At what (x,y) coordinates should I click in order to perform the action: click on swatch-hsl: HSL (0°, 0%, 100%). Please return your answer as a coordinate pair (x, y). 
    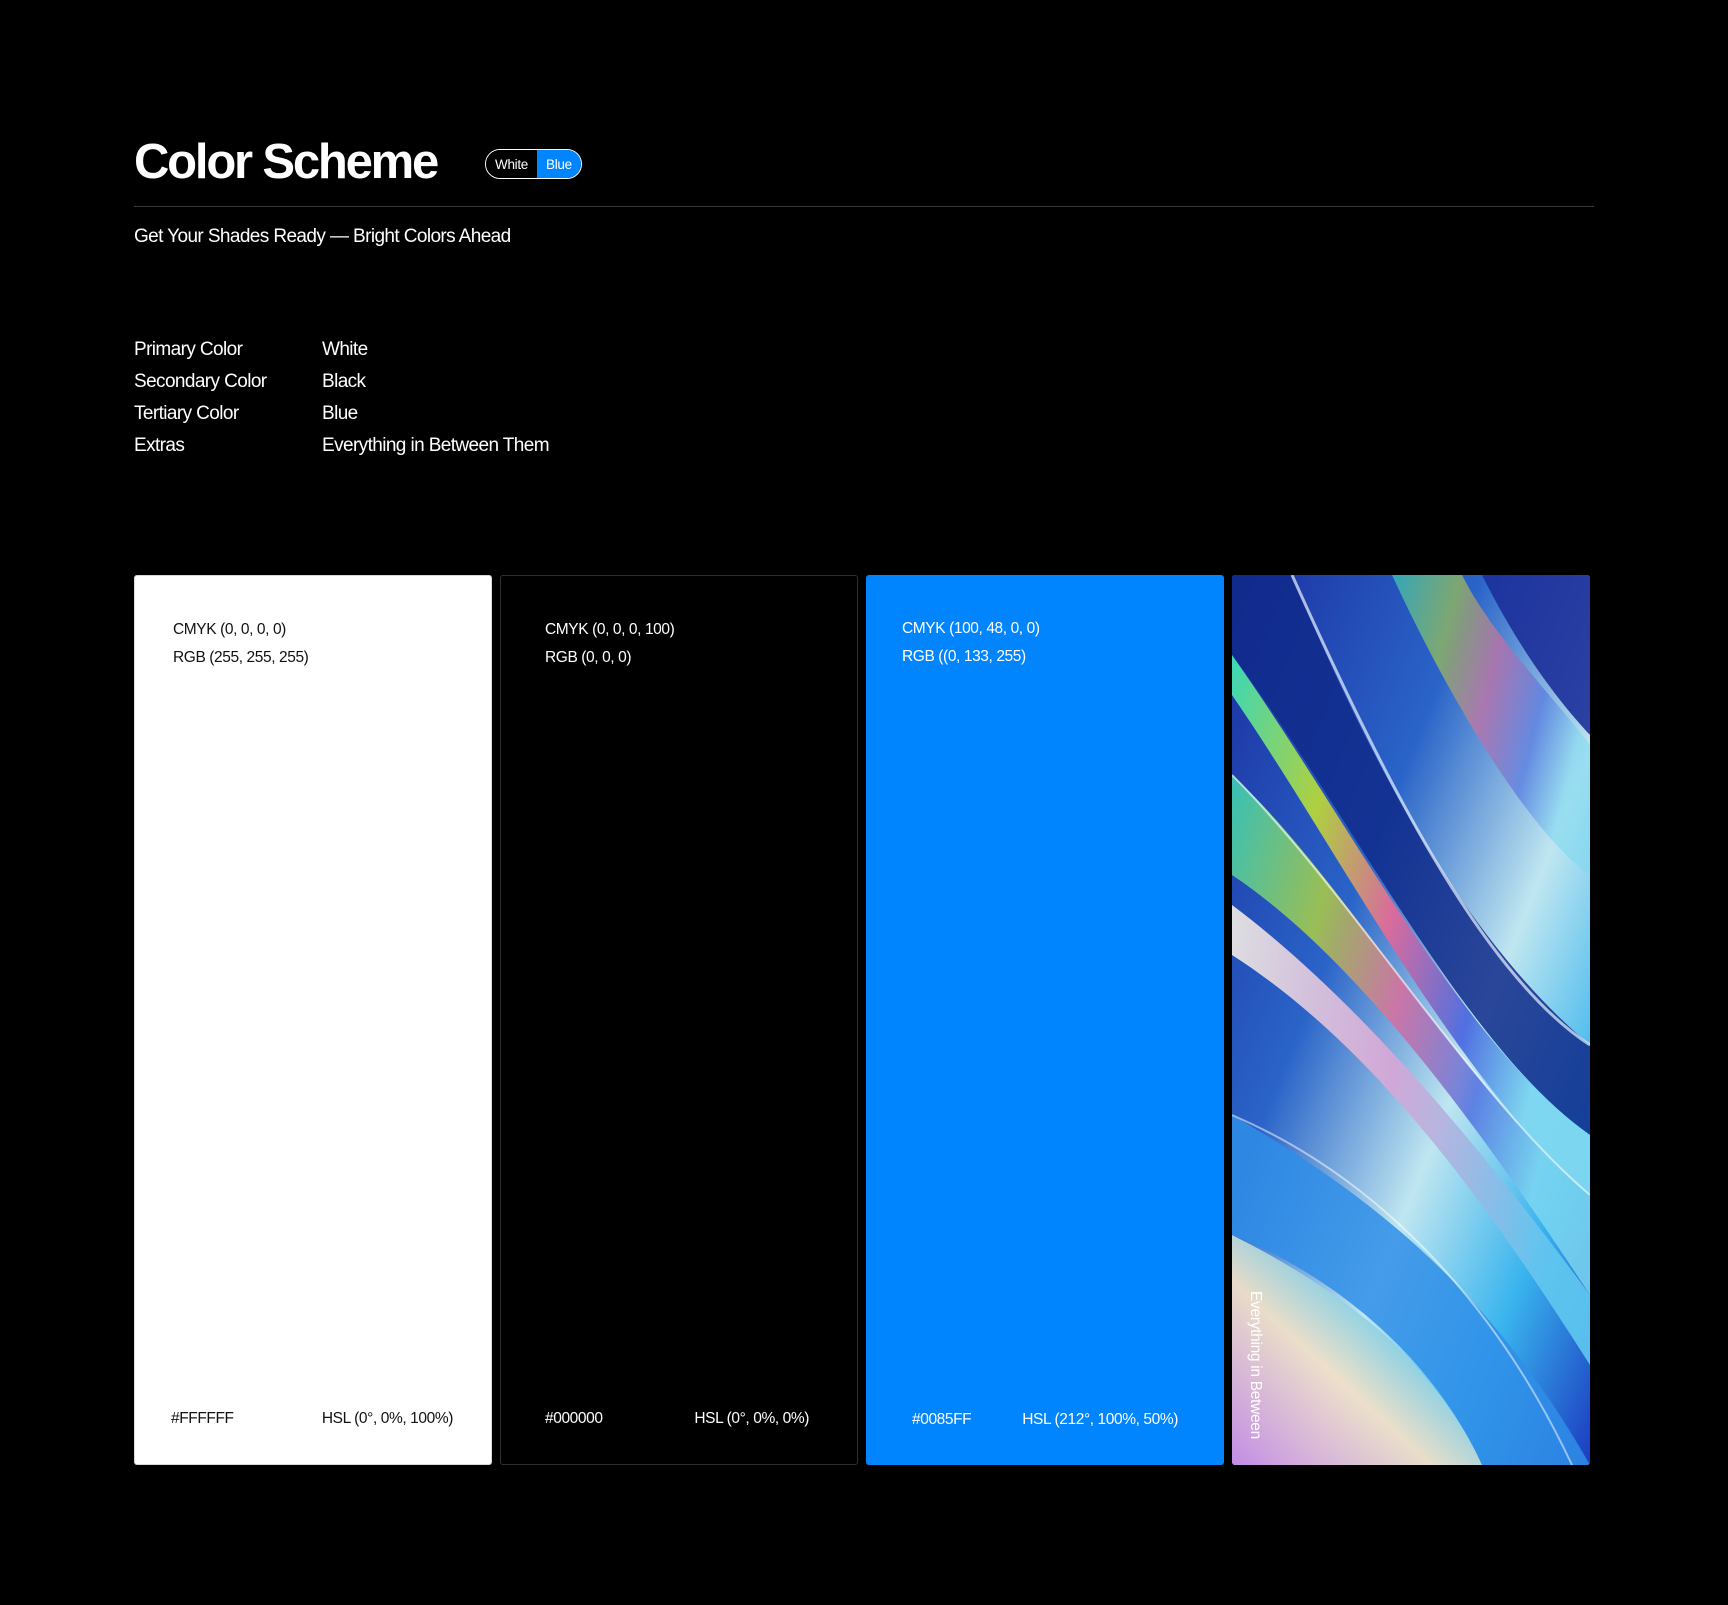
    Looking at the image, I should click on (387, 1418).